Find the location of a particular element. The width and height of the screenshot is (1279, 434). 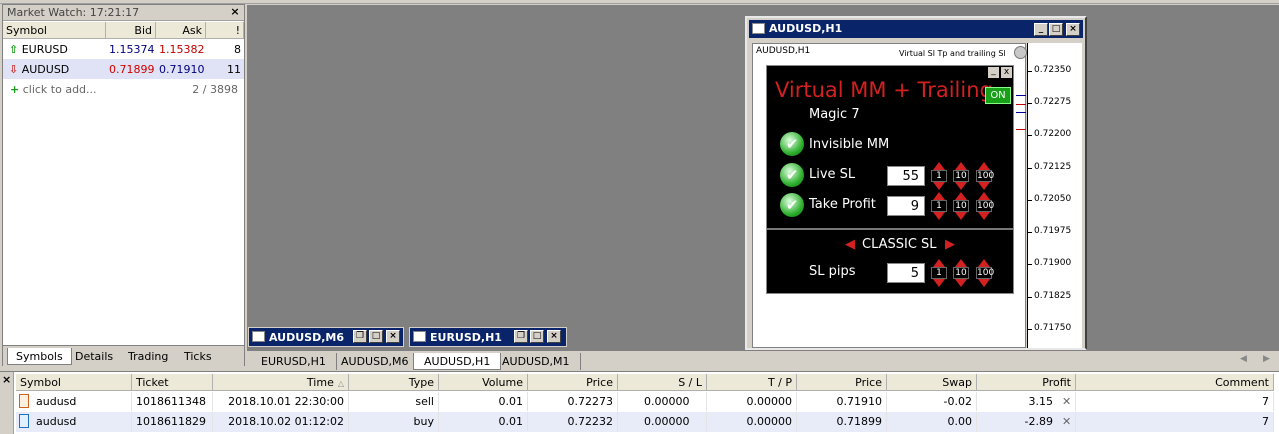

invisible-mm-check-icon: ✔ is located at coordinates (792, 144).